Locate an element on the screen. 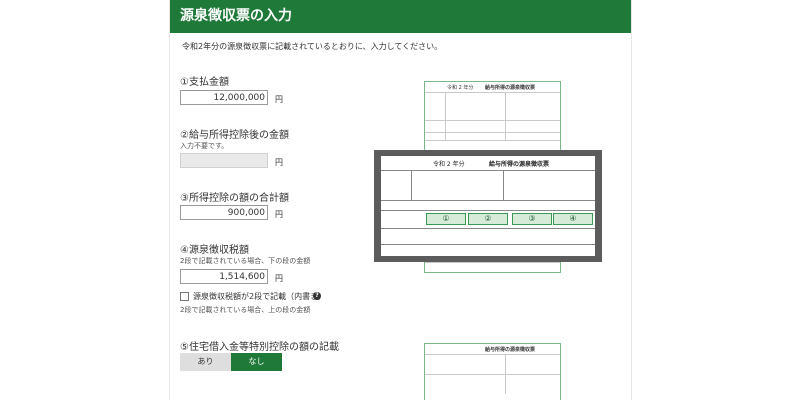  housing-deduction-label: ⑤住宅借入金等特別控除の額の記載 is located at coordinates (259, 347).